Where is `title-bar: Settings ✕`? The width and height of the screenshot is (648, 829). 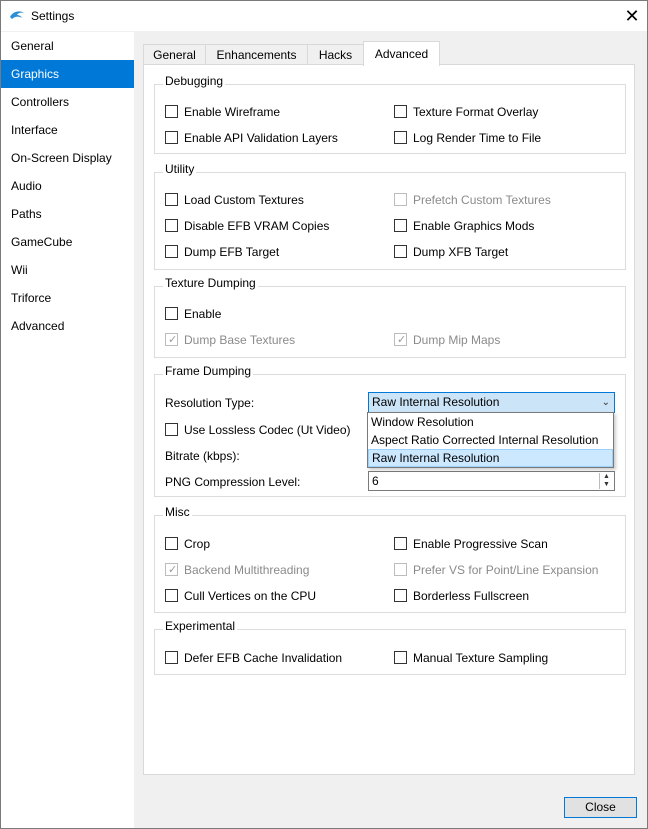 title-bar: Settings ✕ is located at coordinates (324, 16).